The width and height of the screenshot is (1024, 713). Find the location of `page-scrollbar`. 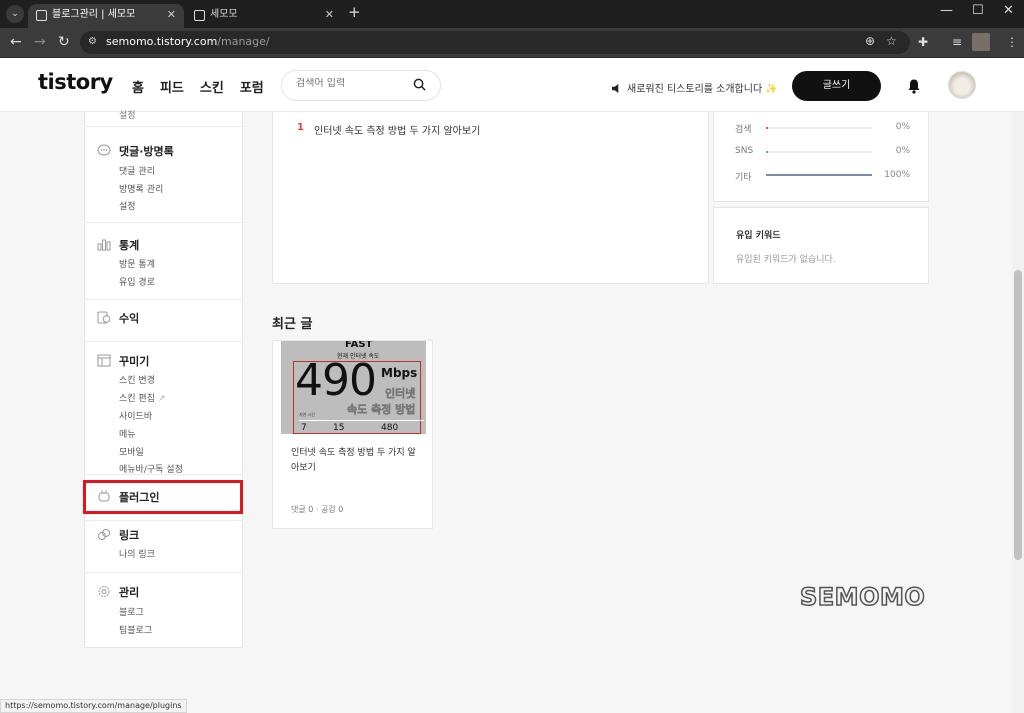

page-scrollbar is located at coordinates (1018, 412).